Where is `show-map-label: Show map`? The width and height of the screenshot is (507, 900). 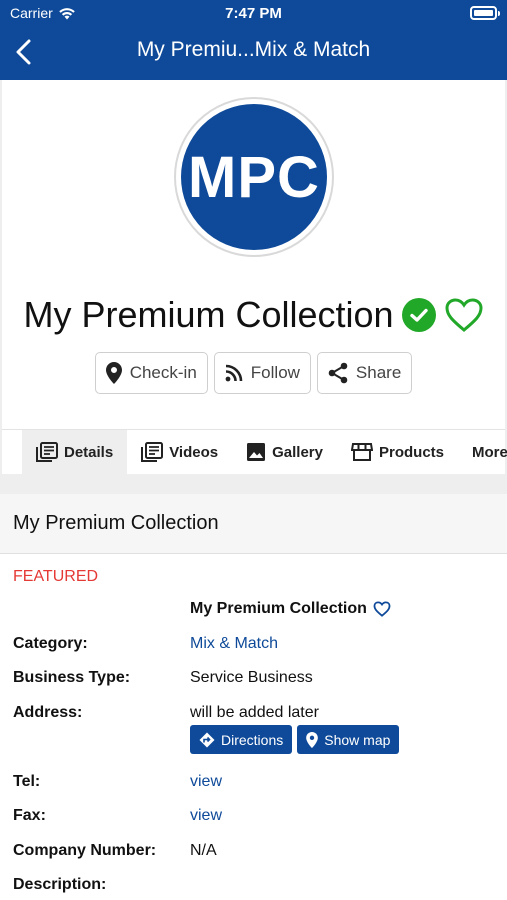
show-map-label: Show map is located at coordinates (357, 739).